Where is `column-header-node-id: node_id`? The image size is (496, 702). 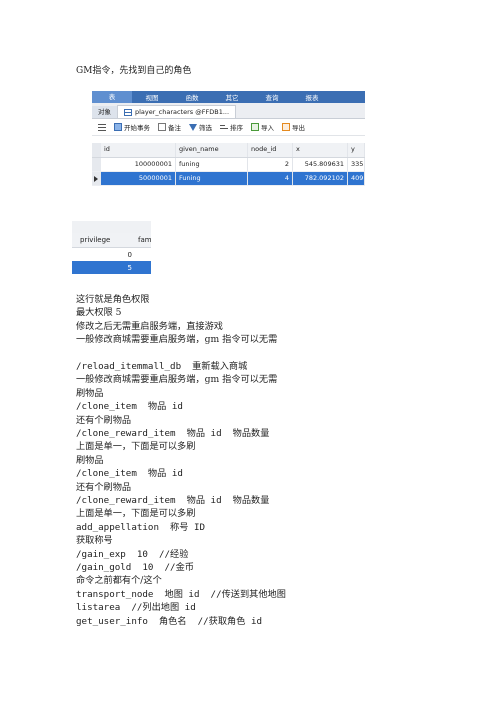
column-header-node-id: node_id is located at coordinates (270, 150).